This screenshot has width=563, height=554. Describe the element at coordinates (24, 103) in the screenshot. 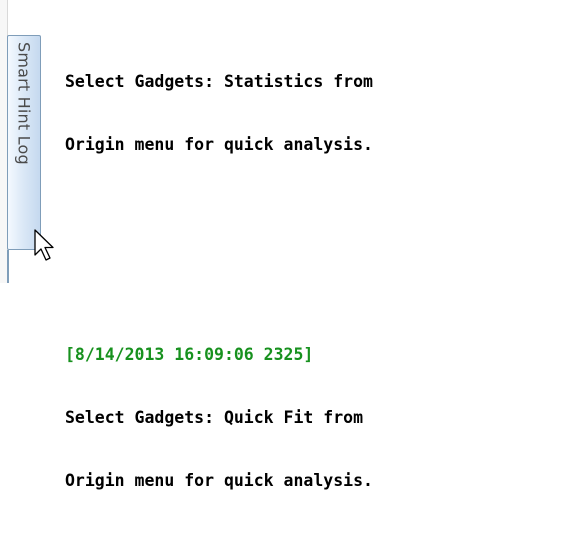

I see `smart-hint-log-tab-label: Smart Hint Log` at that location.